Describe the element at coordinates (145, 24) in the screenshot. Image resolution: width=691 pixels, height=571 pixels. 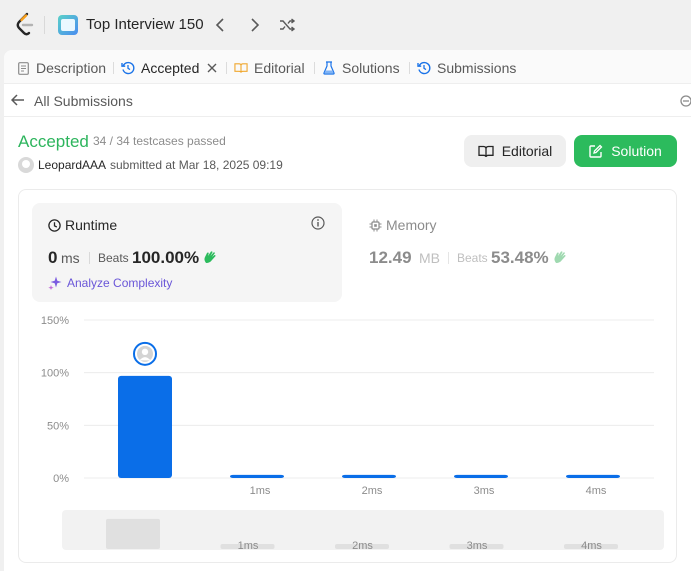
I see `study-plan-title: Top Interview 150` at that location.